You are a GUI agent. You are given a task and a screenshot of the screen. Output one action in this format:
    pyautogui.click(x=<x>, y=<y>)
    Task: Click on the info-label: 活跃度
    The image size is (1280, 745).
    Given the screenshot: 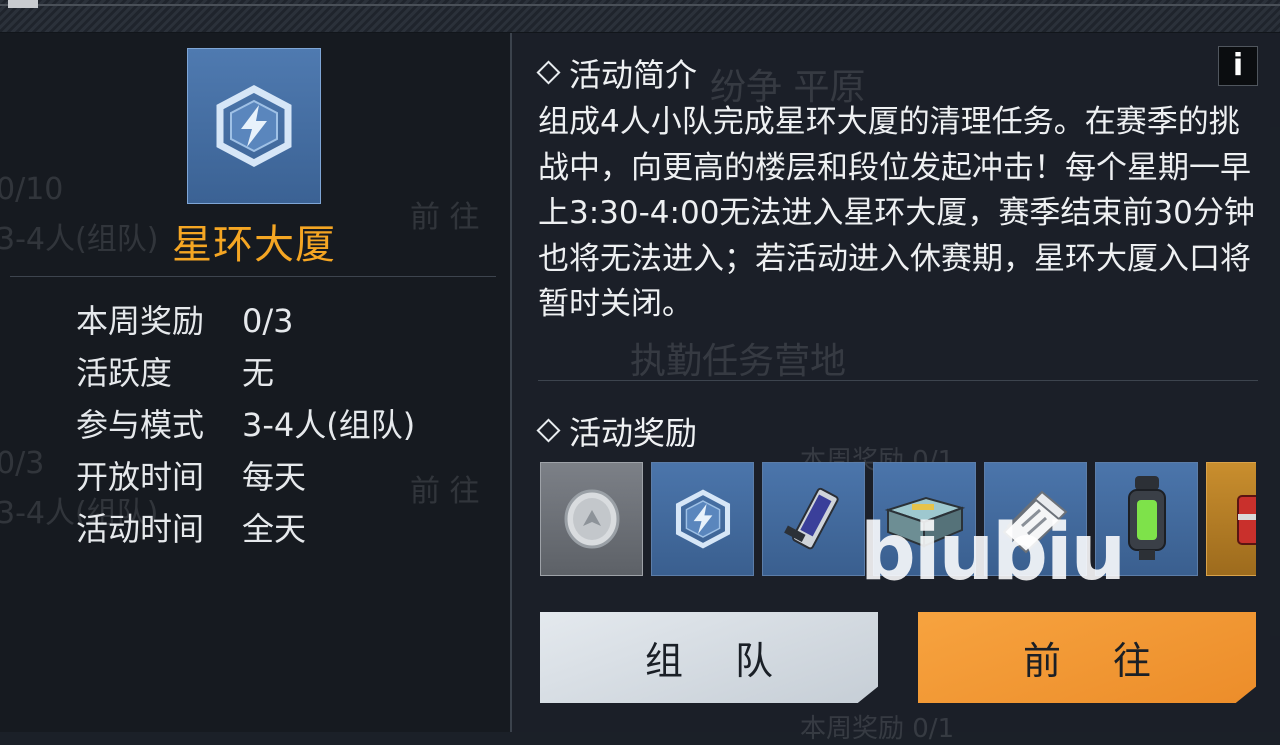 What is the action you would take?
    pyautogui.click(x=124, y=373)
    